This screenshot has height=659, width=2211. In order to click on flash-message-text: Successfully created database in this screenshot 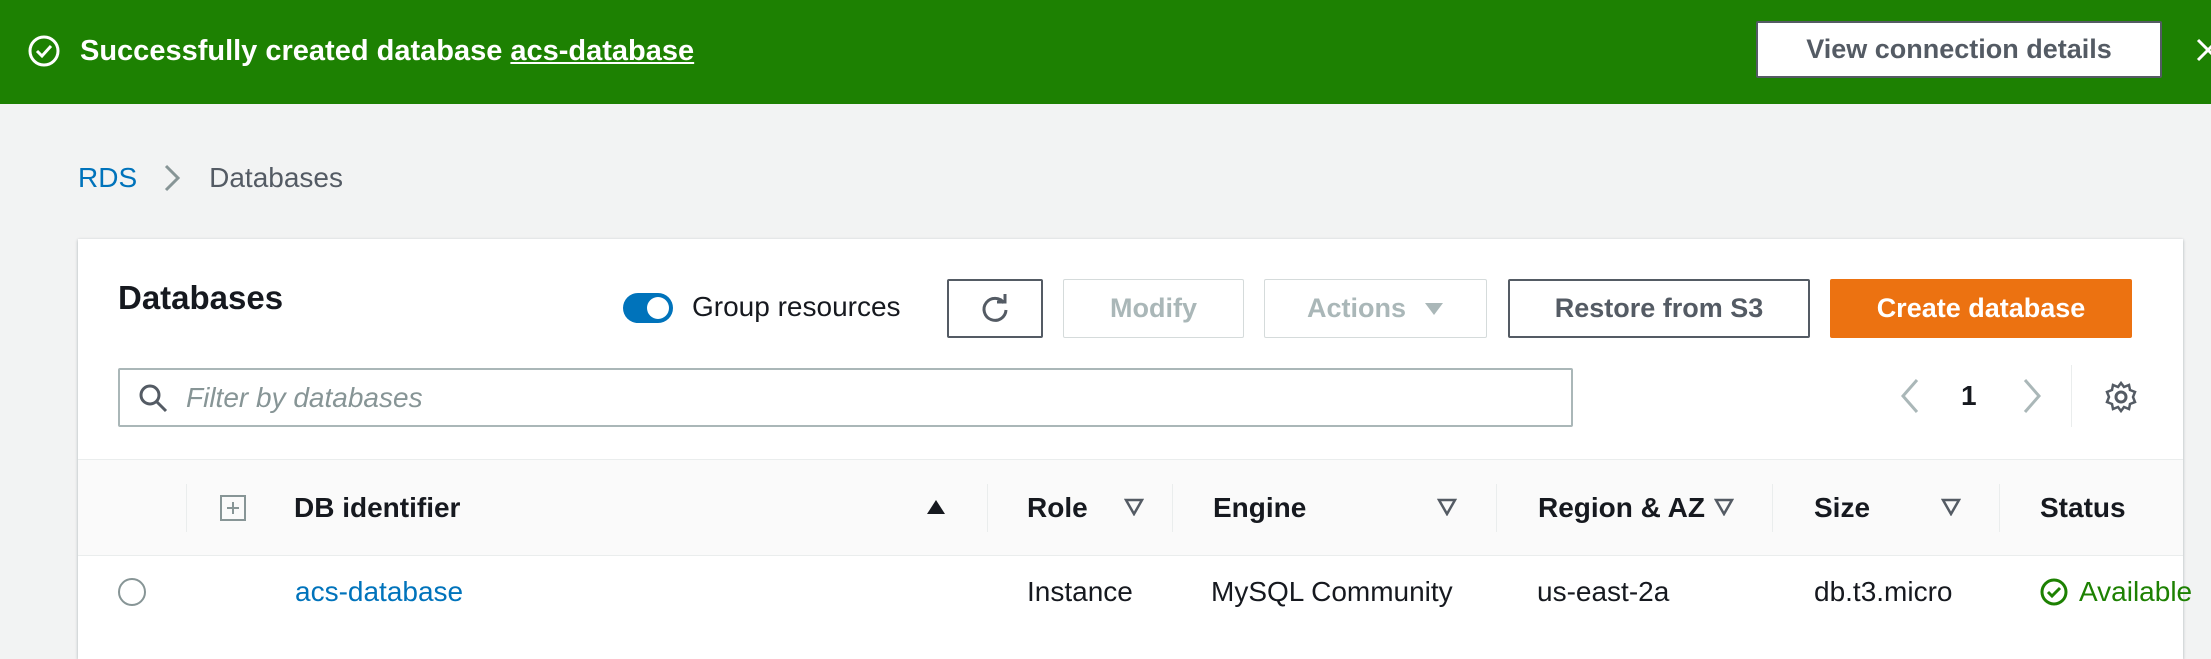, I will do `click(295, 51)`.